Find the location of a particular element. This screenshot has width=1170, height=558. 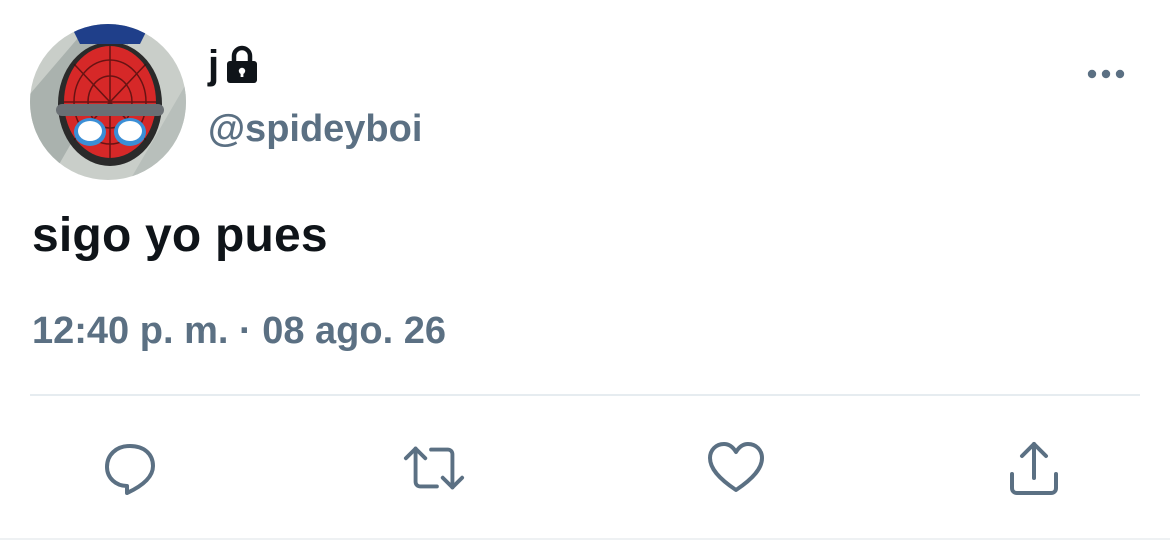

bottom-divider is located at coordinates (585, 539).